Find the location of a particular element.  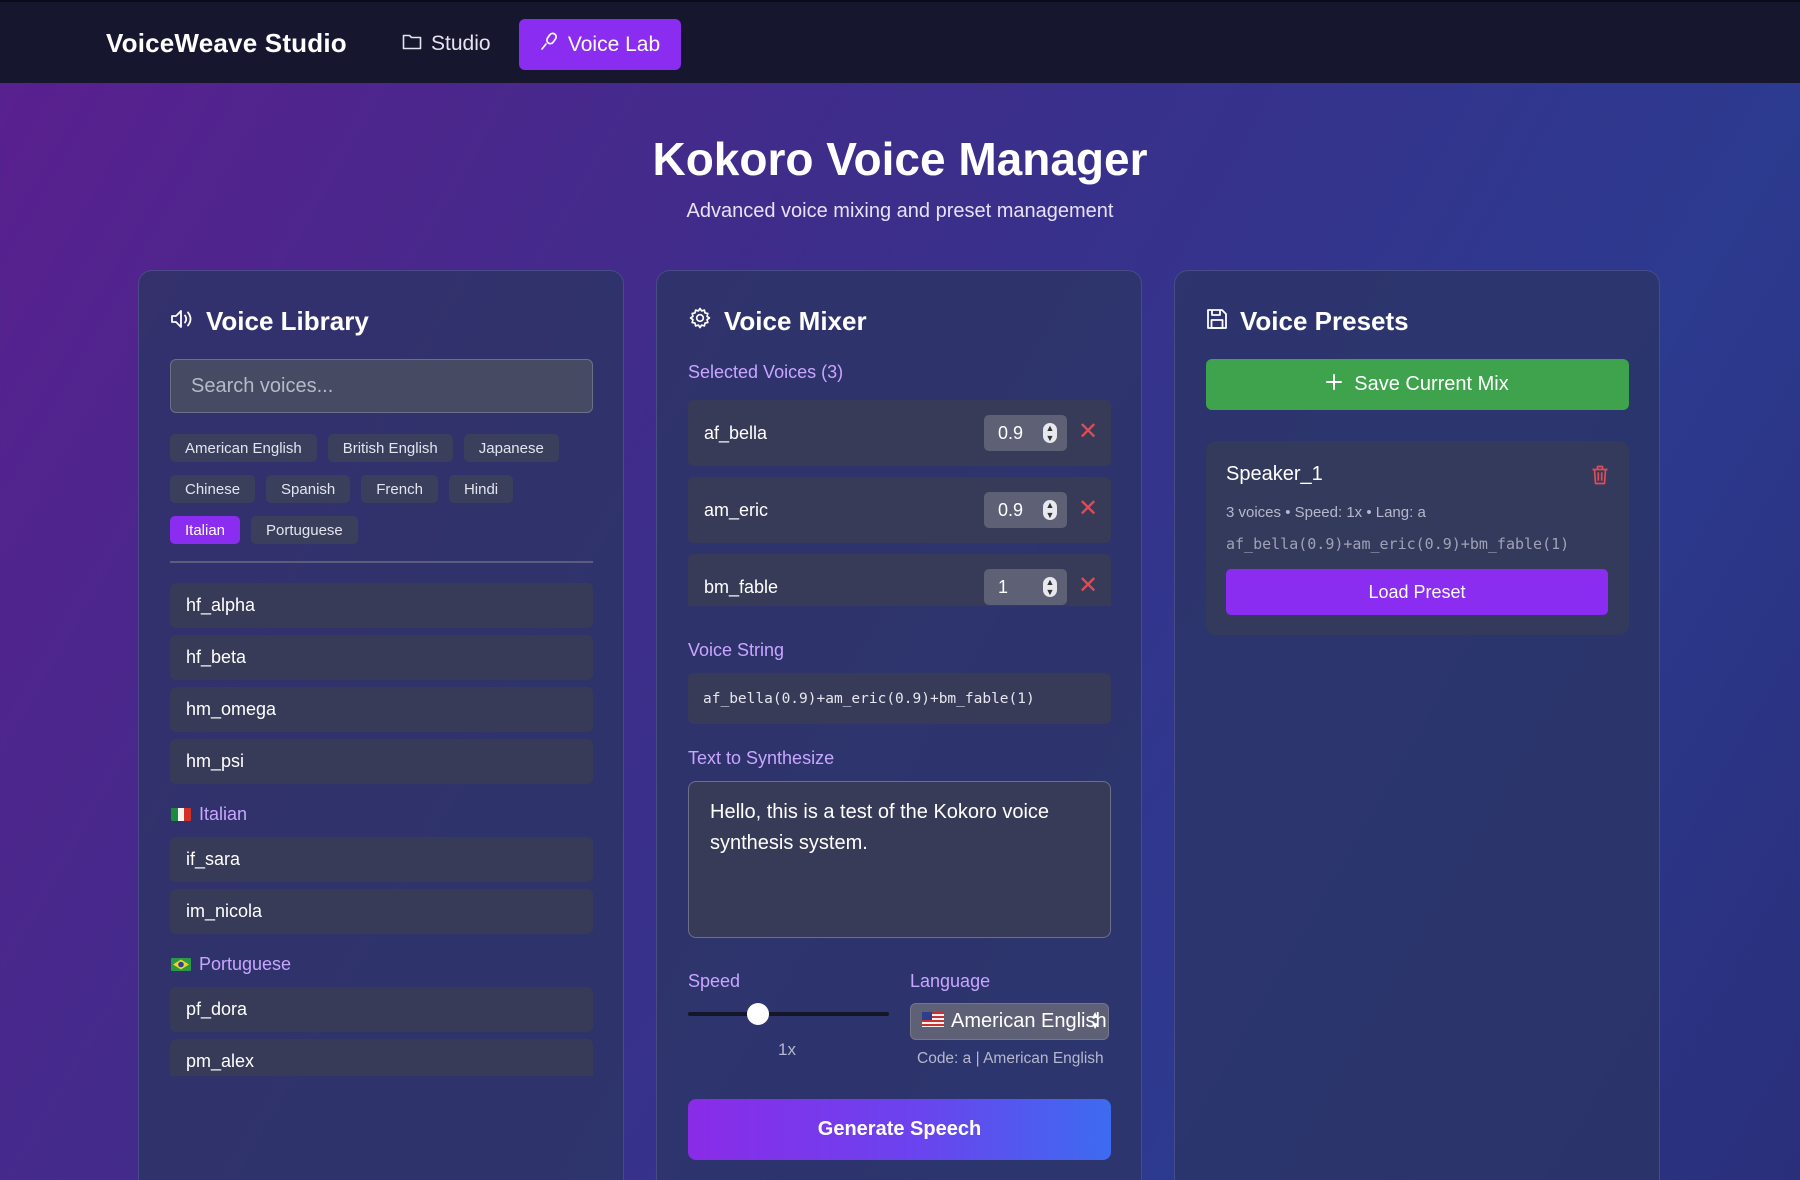

search-voices-input is located at coordinates (381, 386).